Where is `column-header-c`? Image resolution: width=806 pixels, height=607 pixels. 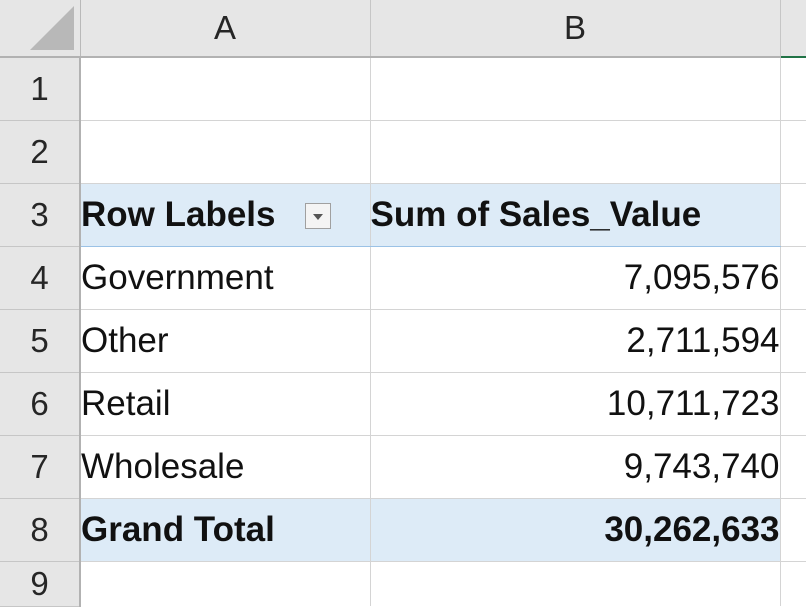 column-header-c is located at coordinates (793, 29).